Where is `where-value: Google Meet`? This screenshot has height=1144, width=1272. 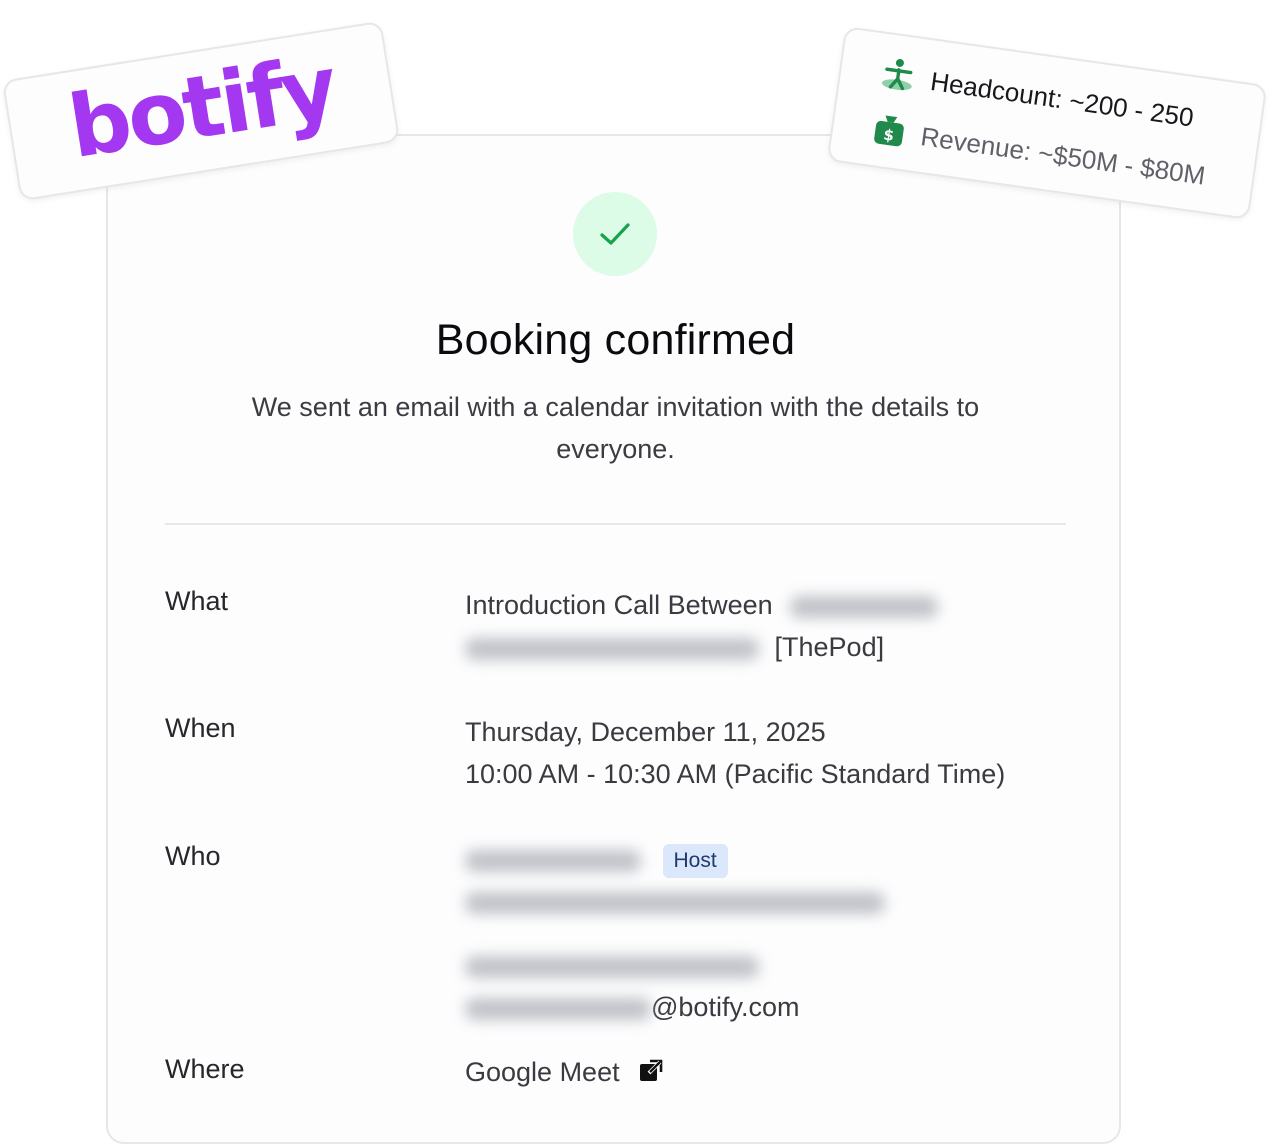 where-value: Google Meet is located at coordinates (564, 1073).